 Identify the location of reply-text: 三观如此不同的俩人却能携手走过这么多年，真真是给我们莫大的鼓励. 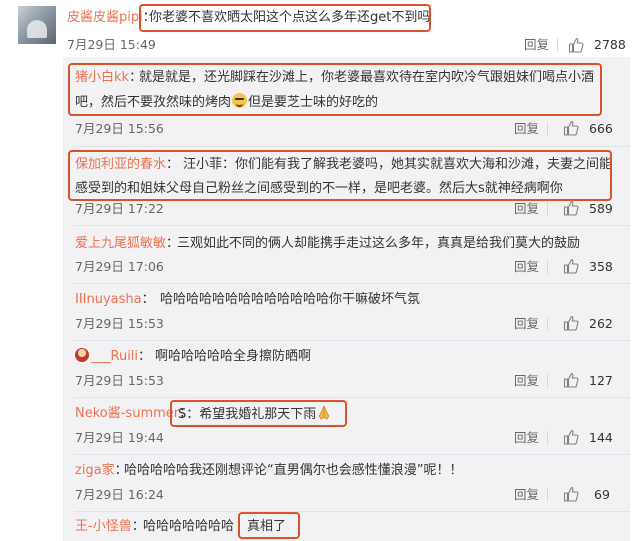
(379, 243).